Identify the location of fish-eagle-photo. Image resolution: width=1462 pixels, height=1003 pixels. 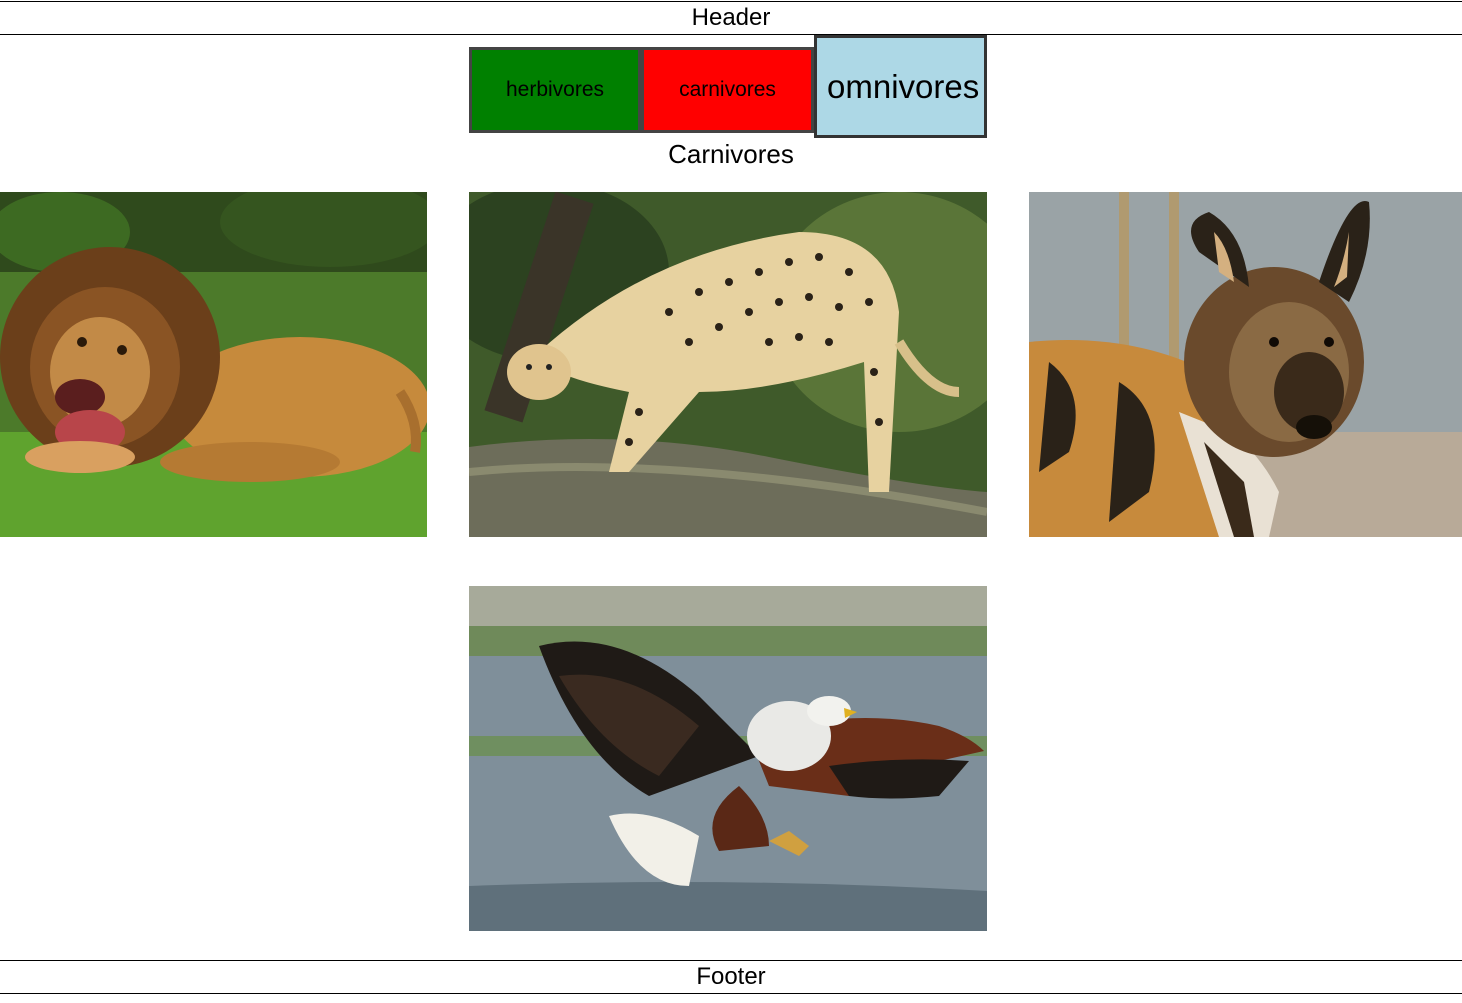
(728, 758).